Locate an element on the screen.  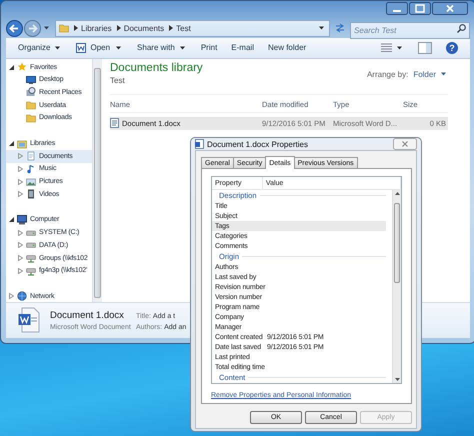
list-view-icon is located at coordinates (386, 47).